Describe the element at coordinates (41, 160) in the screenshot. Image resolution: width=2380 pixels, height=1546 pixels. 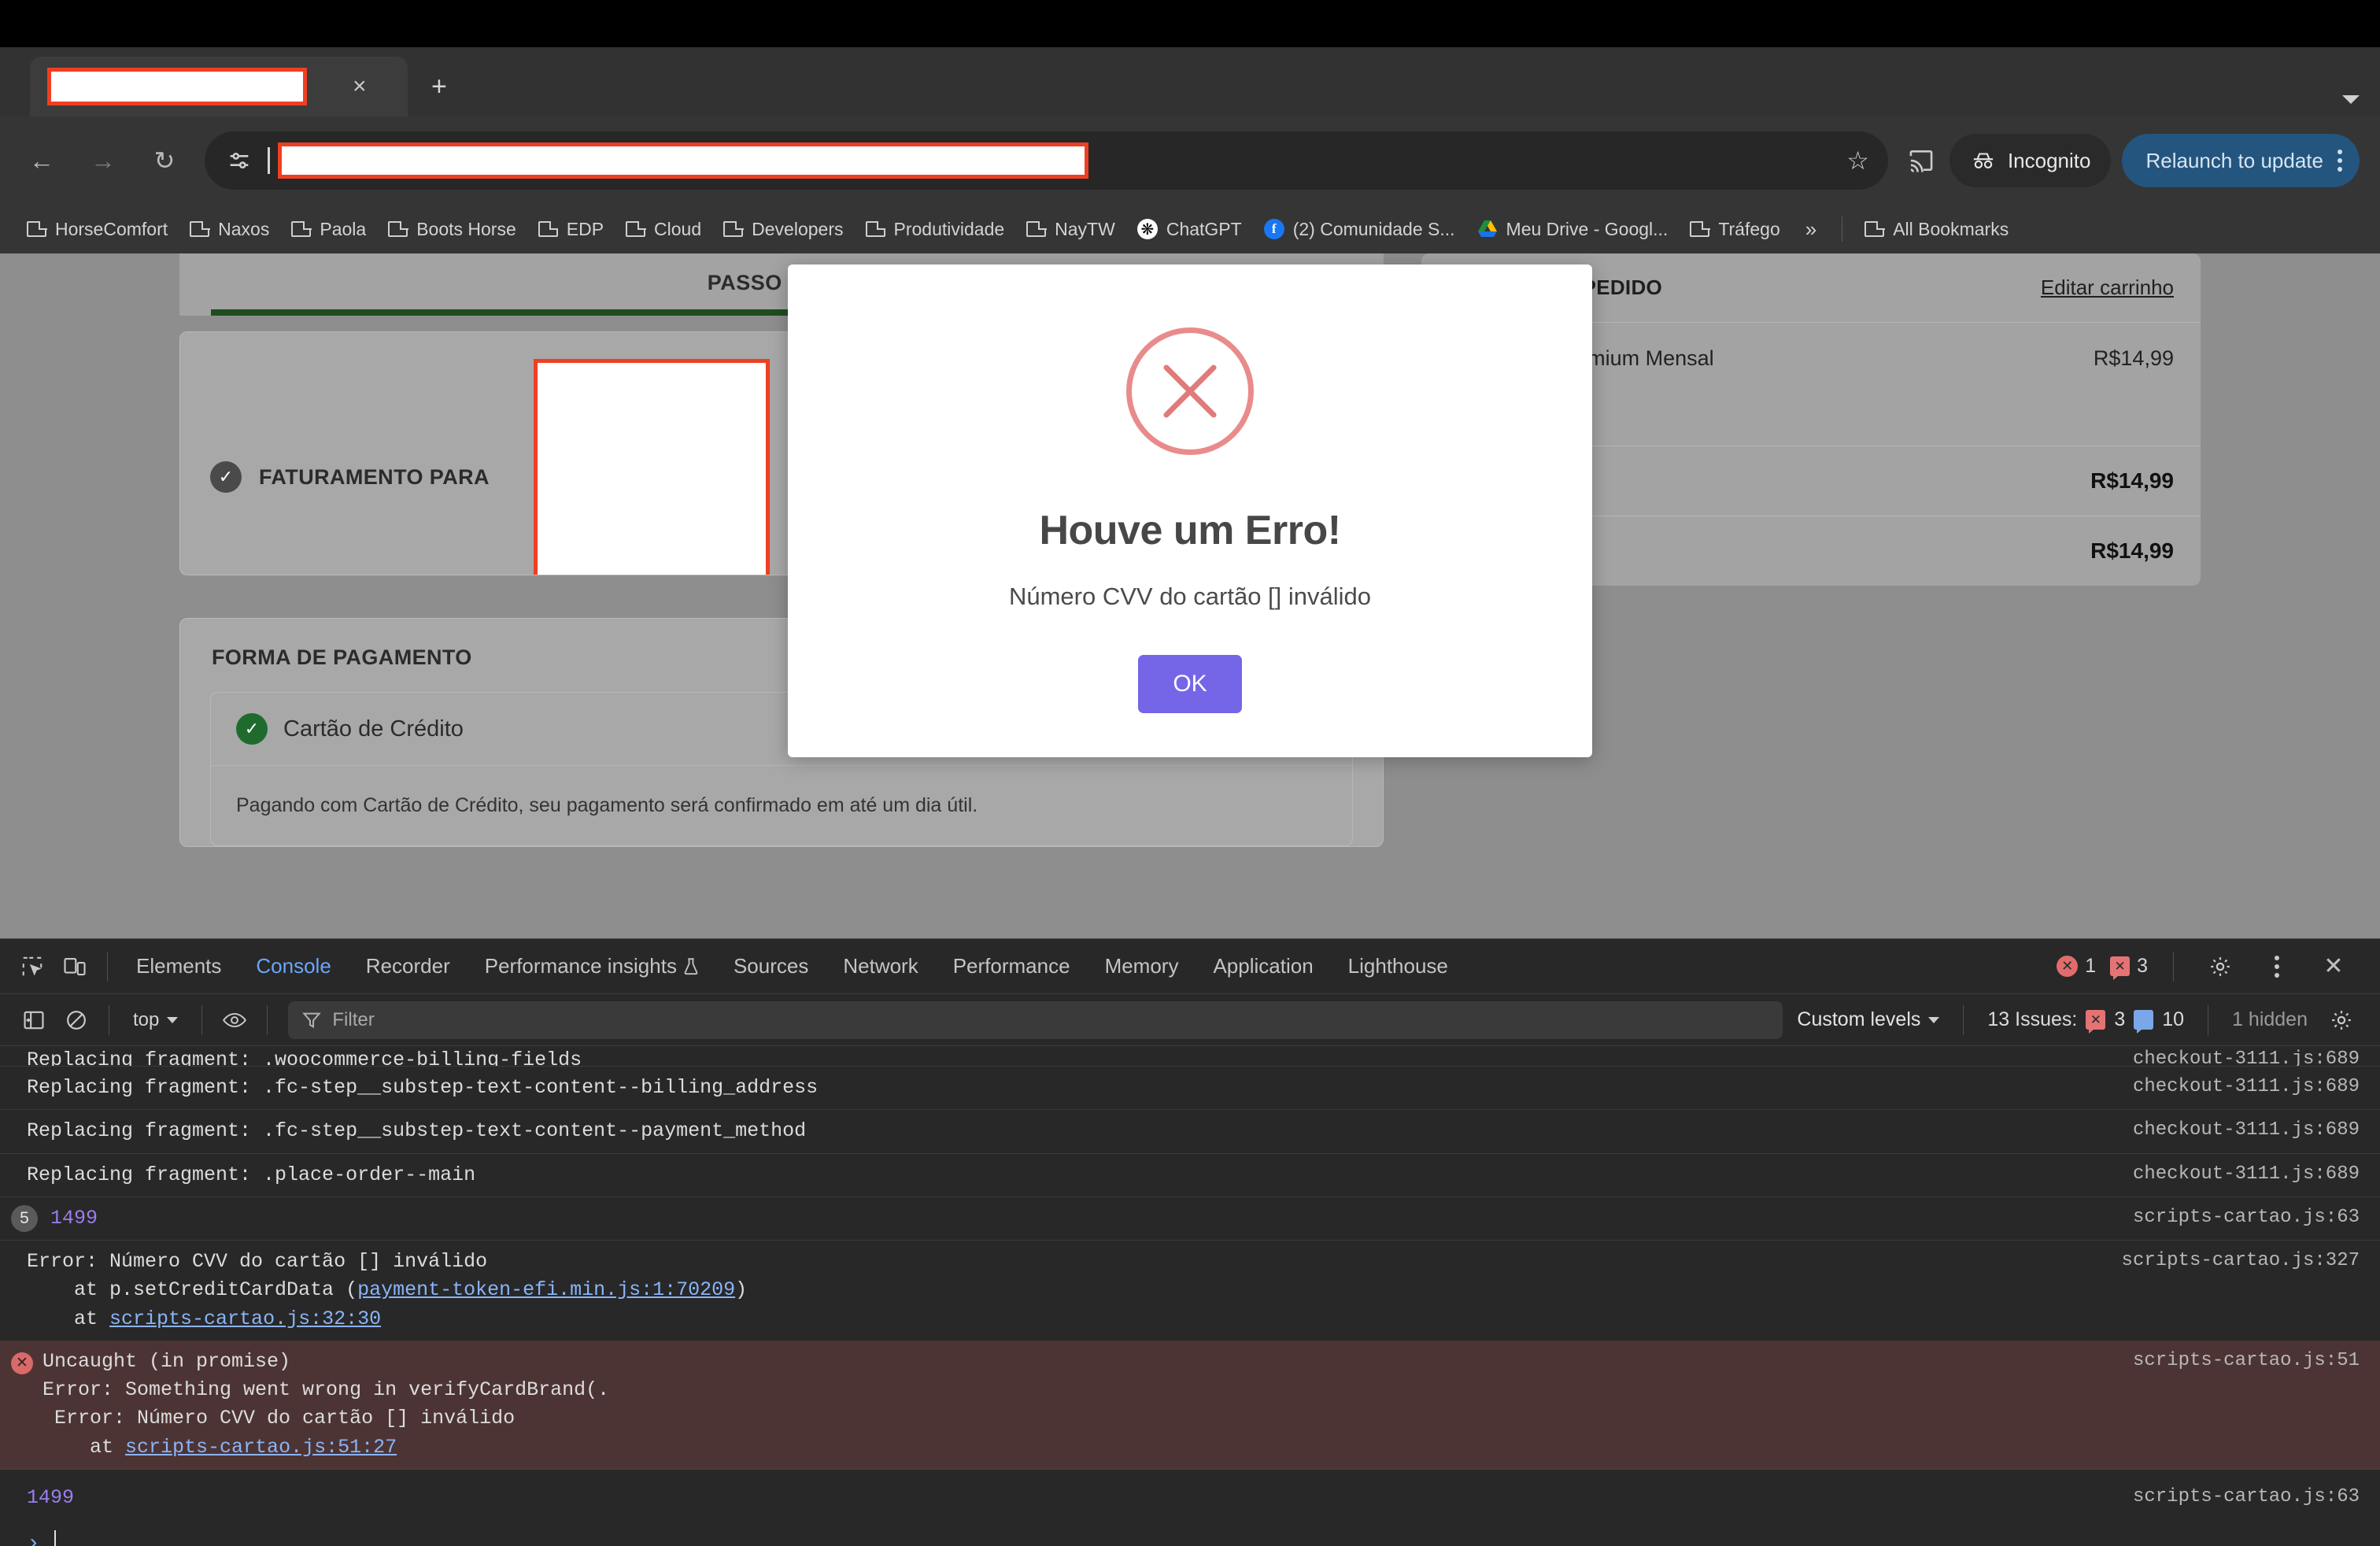
I see `back-icon: ←` at that location.